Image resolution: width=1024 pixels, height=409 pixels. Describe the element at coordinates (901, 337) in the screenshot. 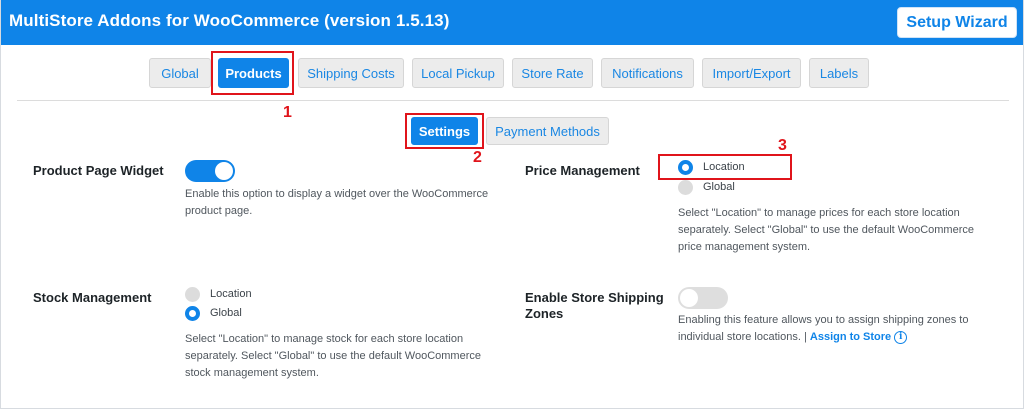

I see `info-icon: i` at that location.